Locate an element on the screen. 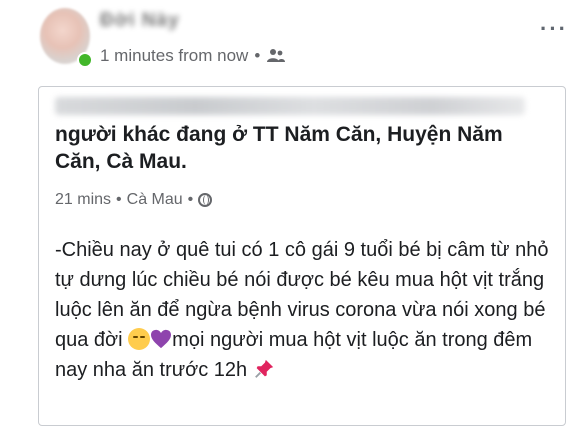 The width and height of the screenshot is (586, 433). globe-icon is located at coordinates (205, 200).